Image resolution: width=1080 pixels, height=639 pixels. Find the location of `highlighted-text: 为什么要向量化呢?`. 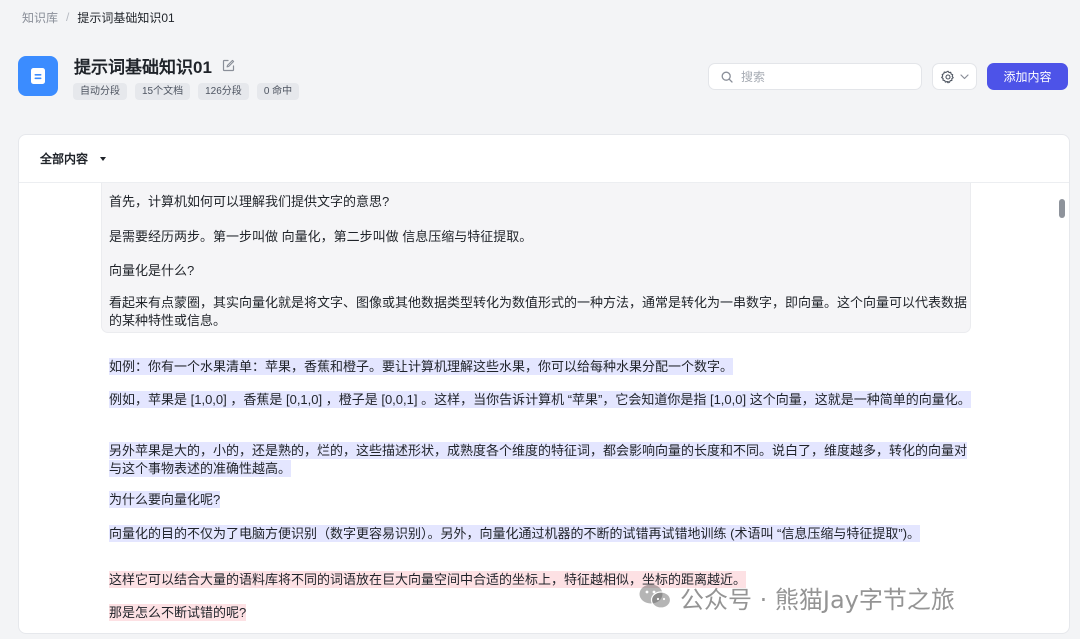

highlighted-text: 为什么要向量化呢? is located at coordinates (165, 499).